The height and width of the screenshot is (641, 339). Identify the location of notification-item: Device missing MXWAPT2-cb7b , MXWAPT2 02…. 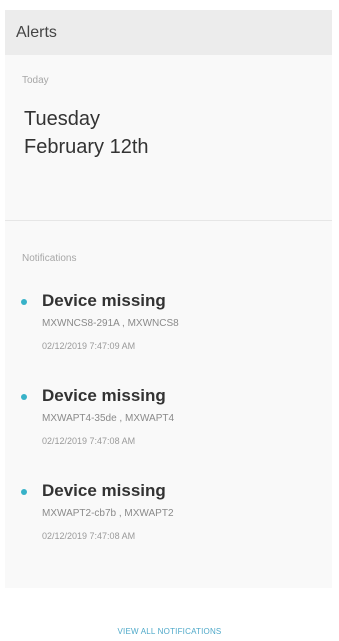
(176, 528).